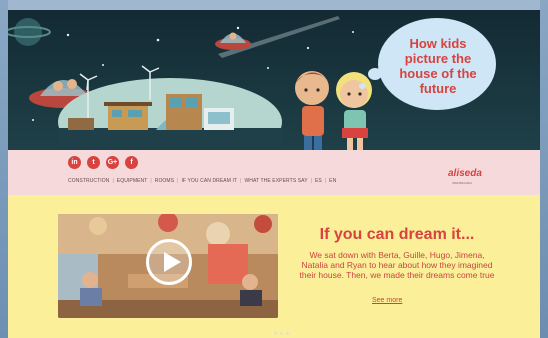 Image resolution: width=548 pixels, height=338 pixels. What do you see at coordinates (164, 181) in the screenshot?
I see `menu-item-rooms: ROOMS` at bounding box center [164, 181].